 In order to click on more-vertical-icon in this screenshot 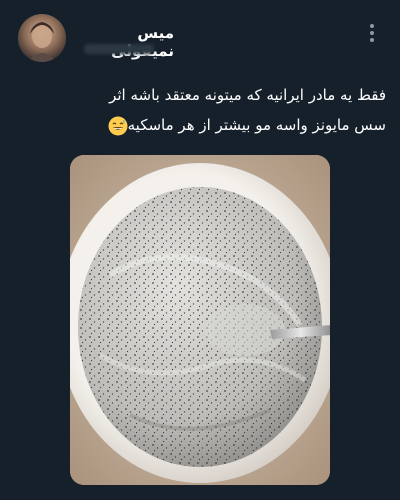, I will do `click(372, 33)`.